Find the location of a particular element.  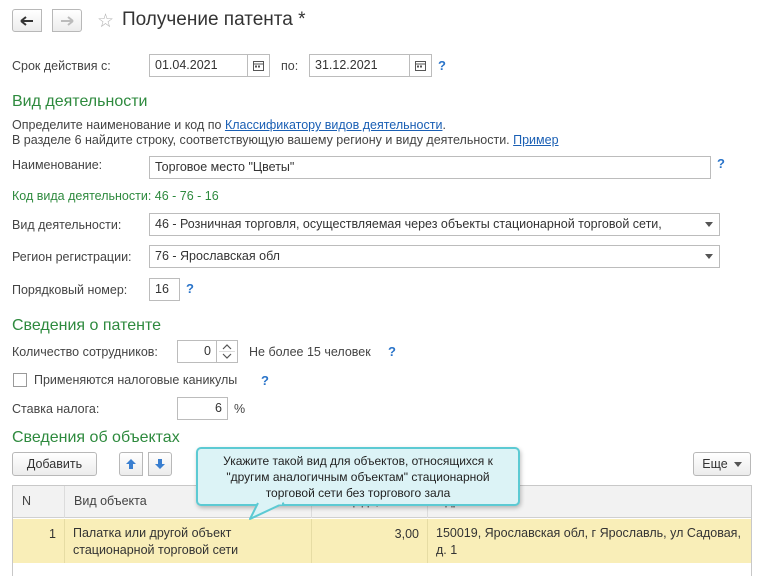

activity-hint-text: Определите наименование и код по is located at coordinates (118, 125).